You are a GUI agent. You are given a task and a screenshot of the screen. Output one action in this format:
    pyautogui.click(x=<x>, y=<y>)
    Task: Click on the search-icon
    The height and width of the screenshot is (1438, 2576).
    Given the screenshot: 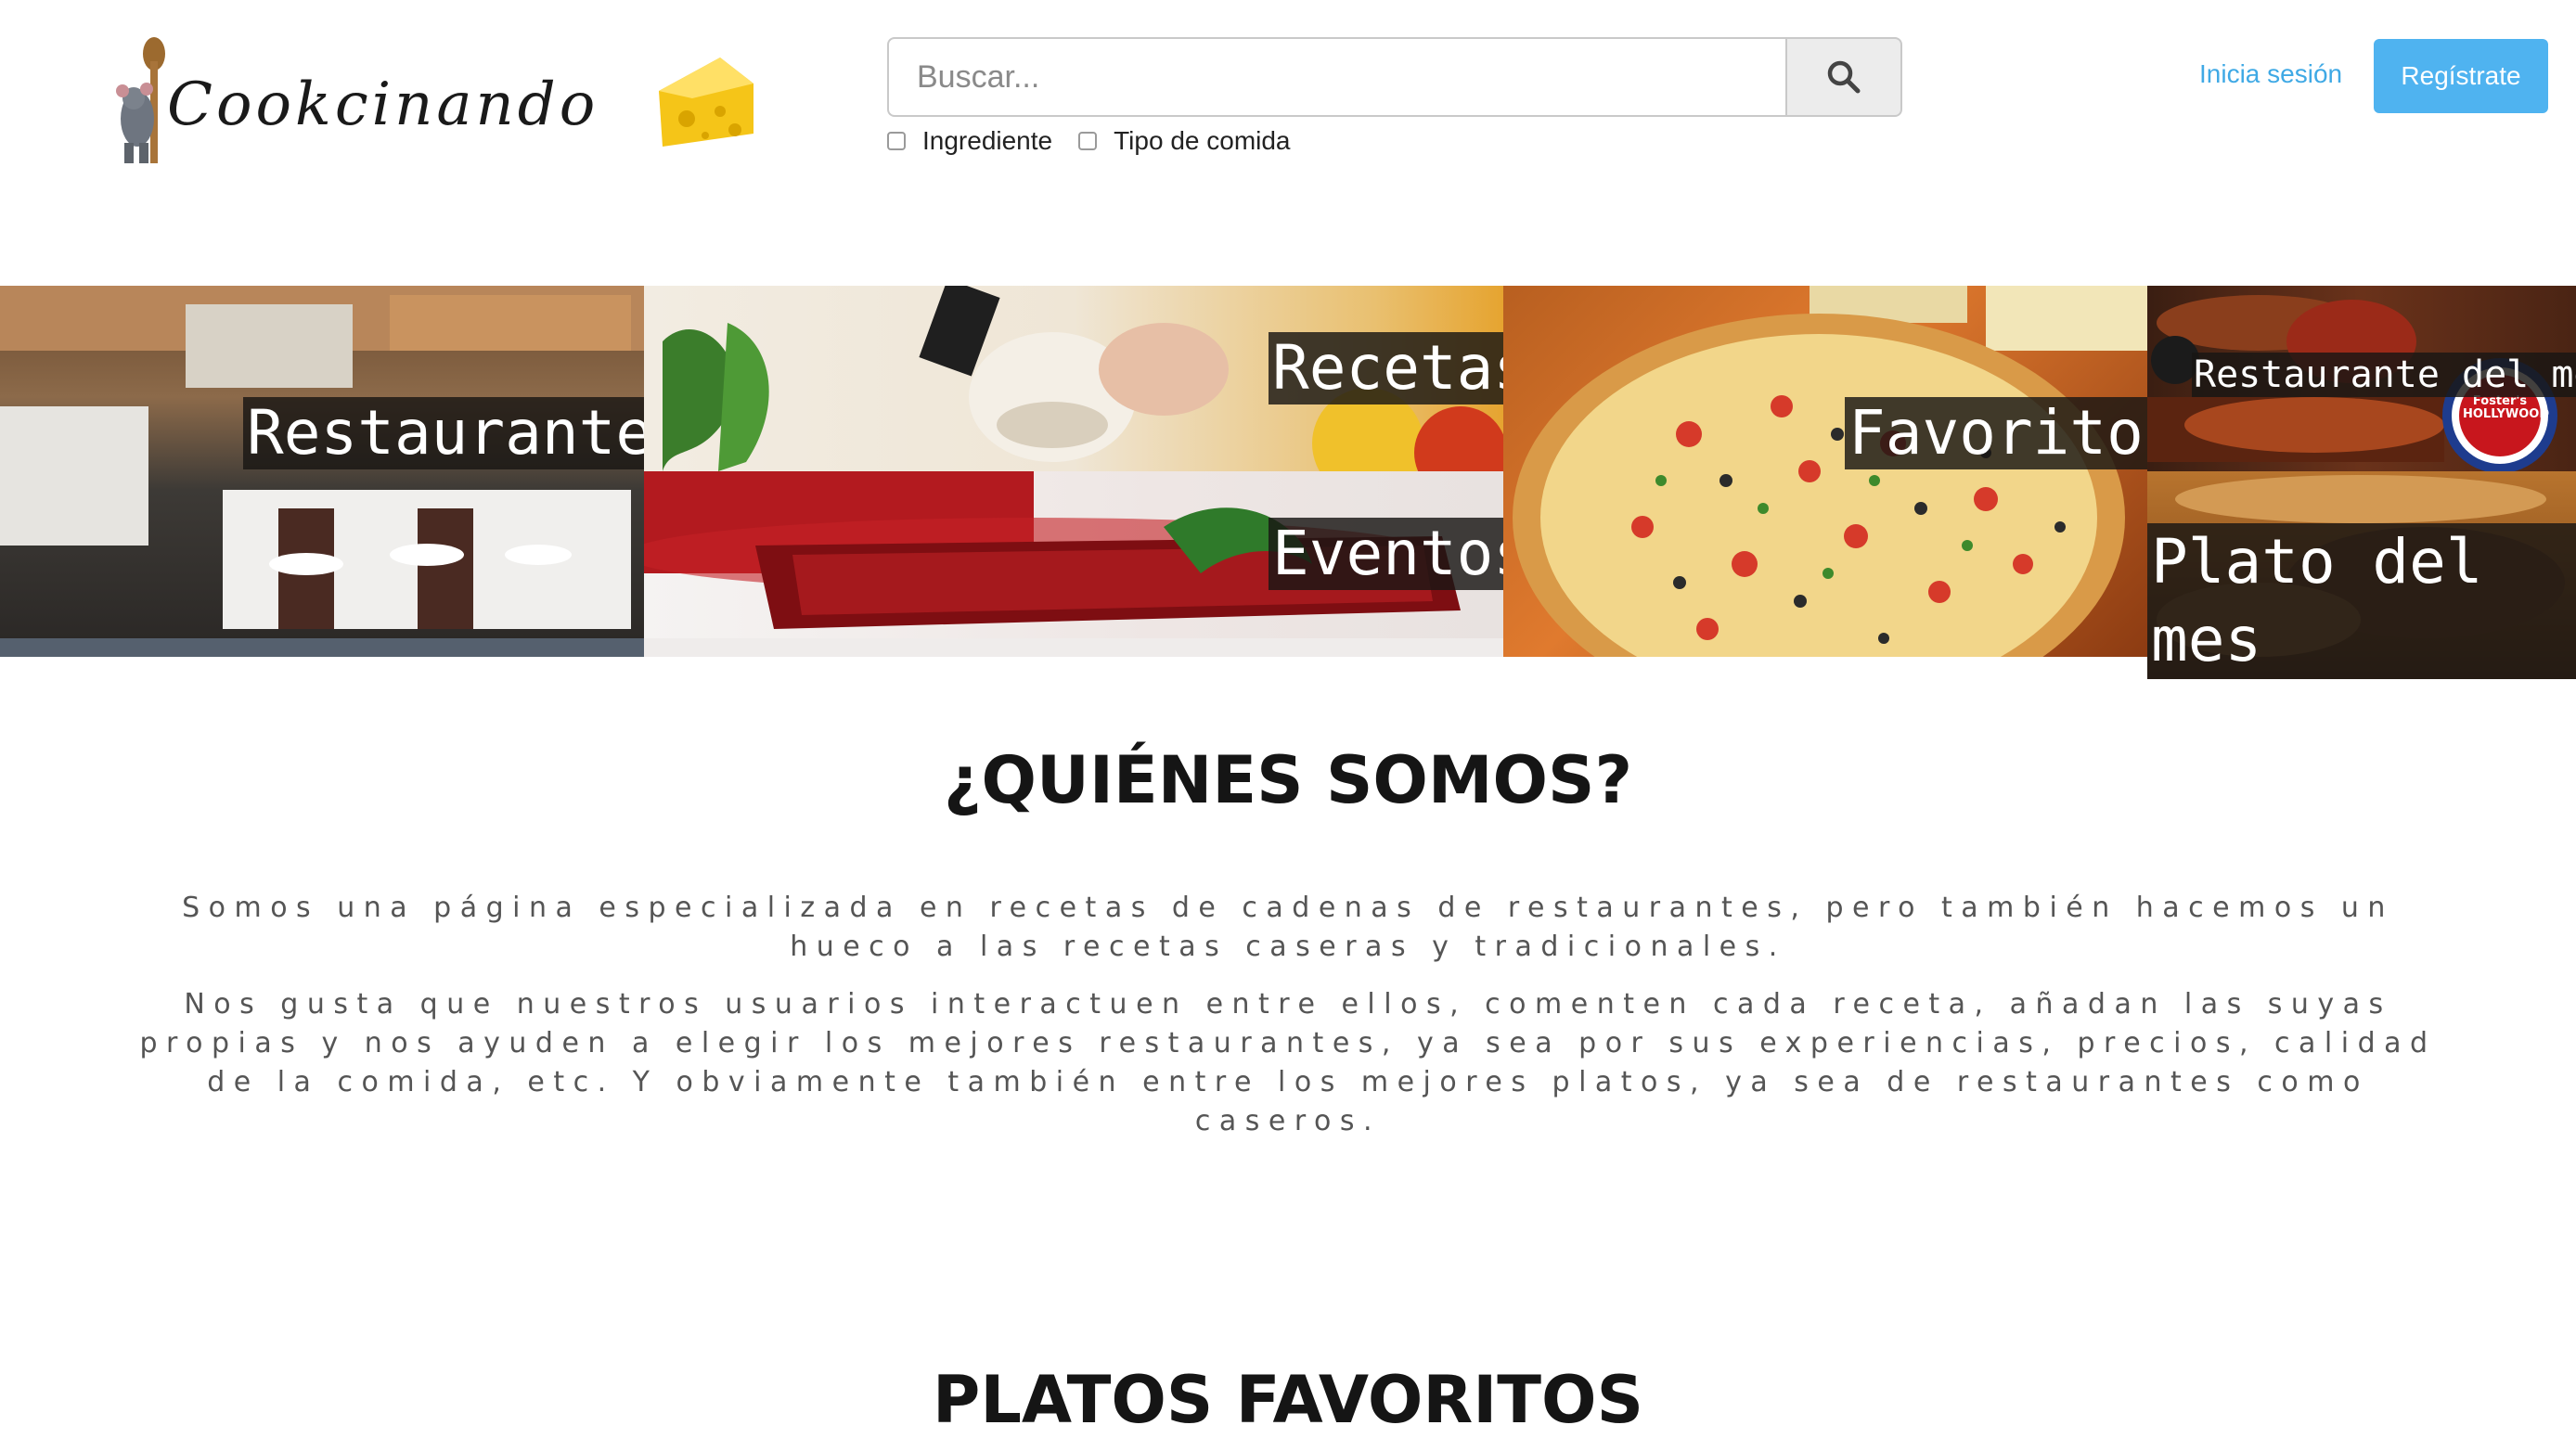 What is the action you would take?
    pyautogui.click(x=1844, y=77)
    